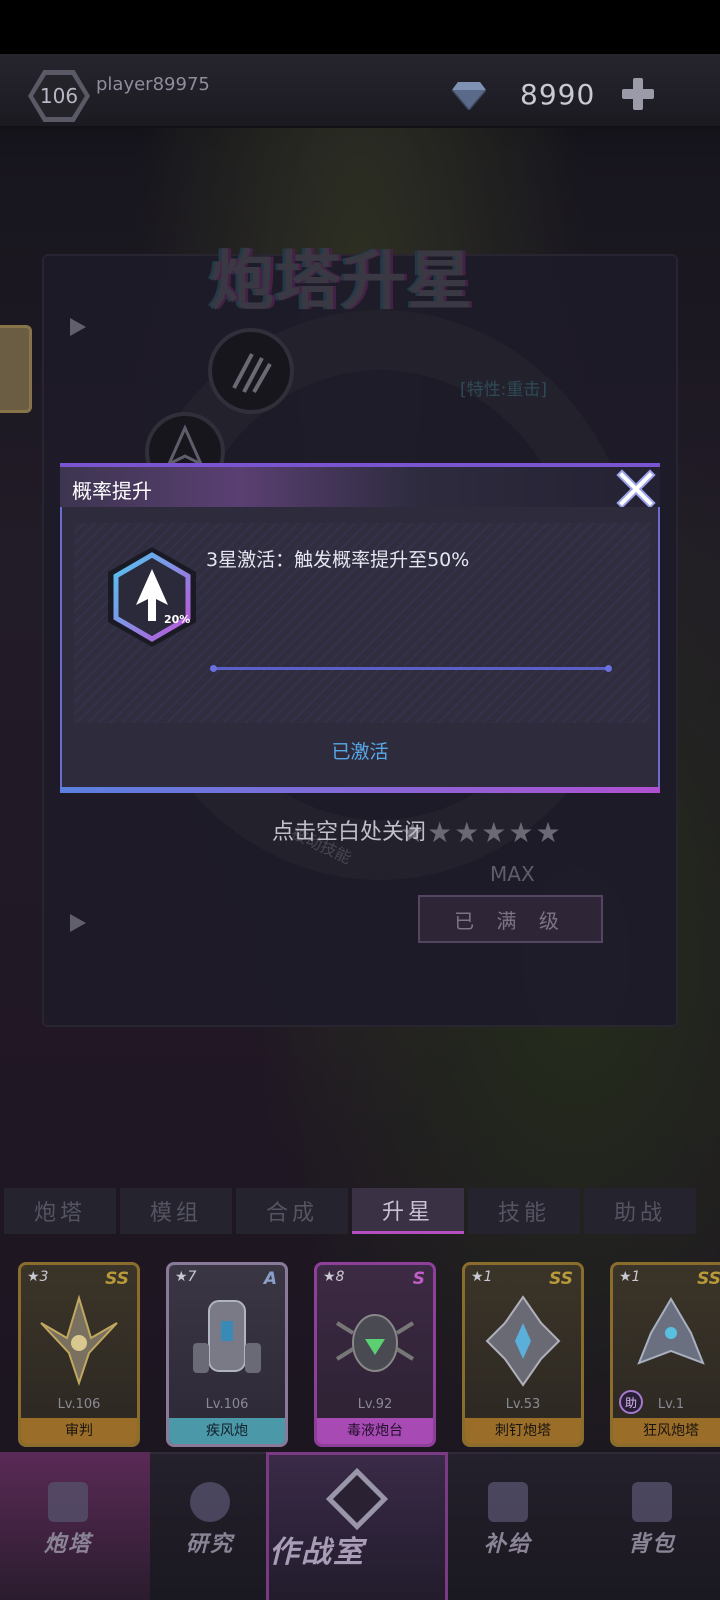  Describe the element at coordinates (375, 1404) in the screenshot. I see `card-level: Lv.92` at that location.